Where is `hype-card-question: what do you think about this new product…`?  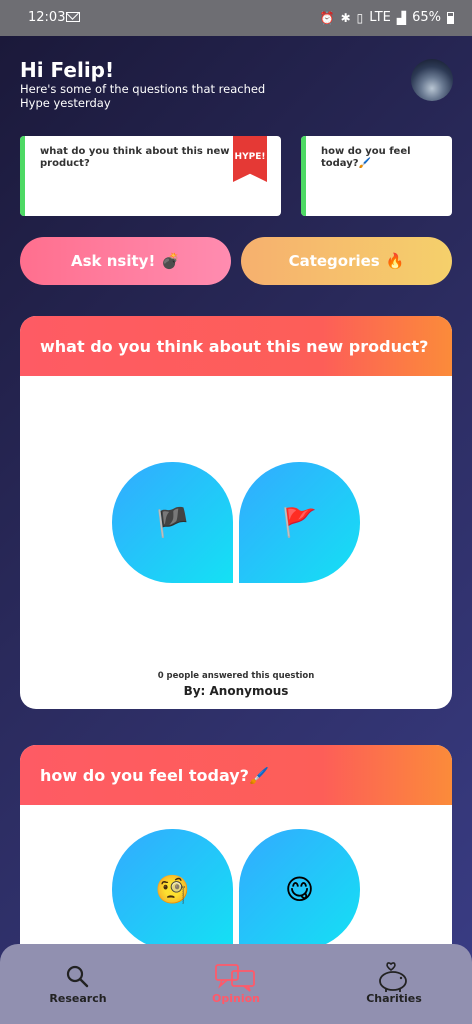 hype-card-question: what do you think about this new product… is located at coordinates (135, 157).